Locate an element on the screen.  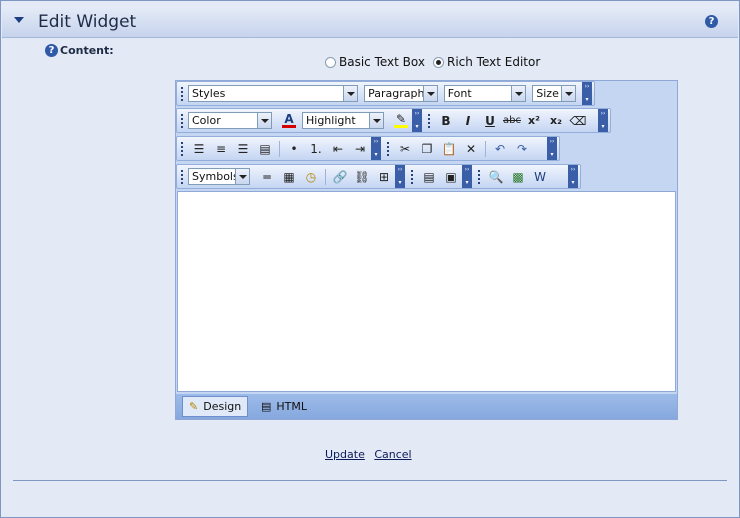
footer-divider is located at coordinates (370, 480).